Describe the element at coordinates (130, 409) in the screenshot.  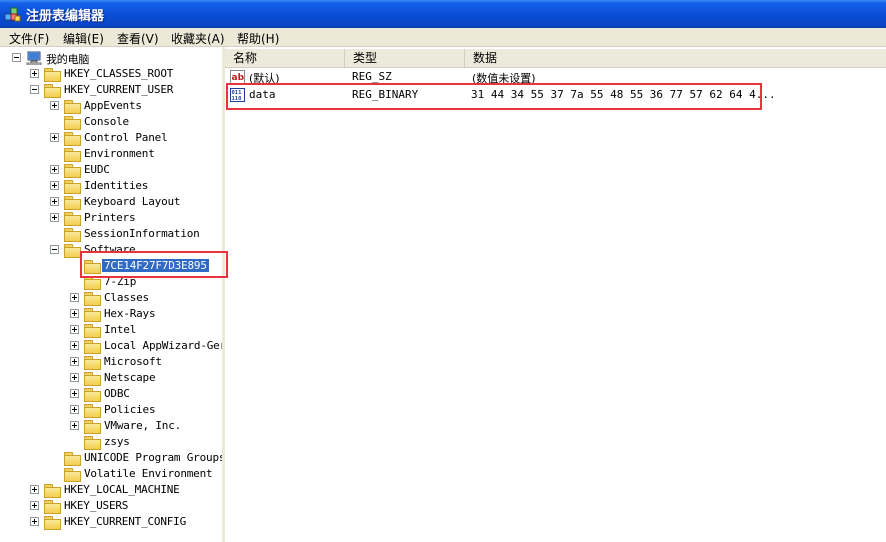
I see `tree-node-label: Policies` at that location.